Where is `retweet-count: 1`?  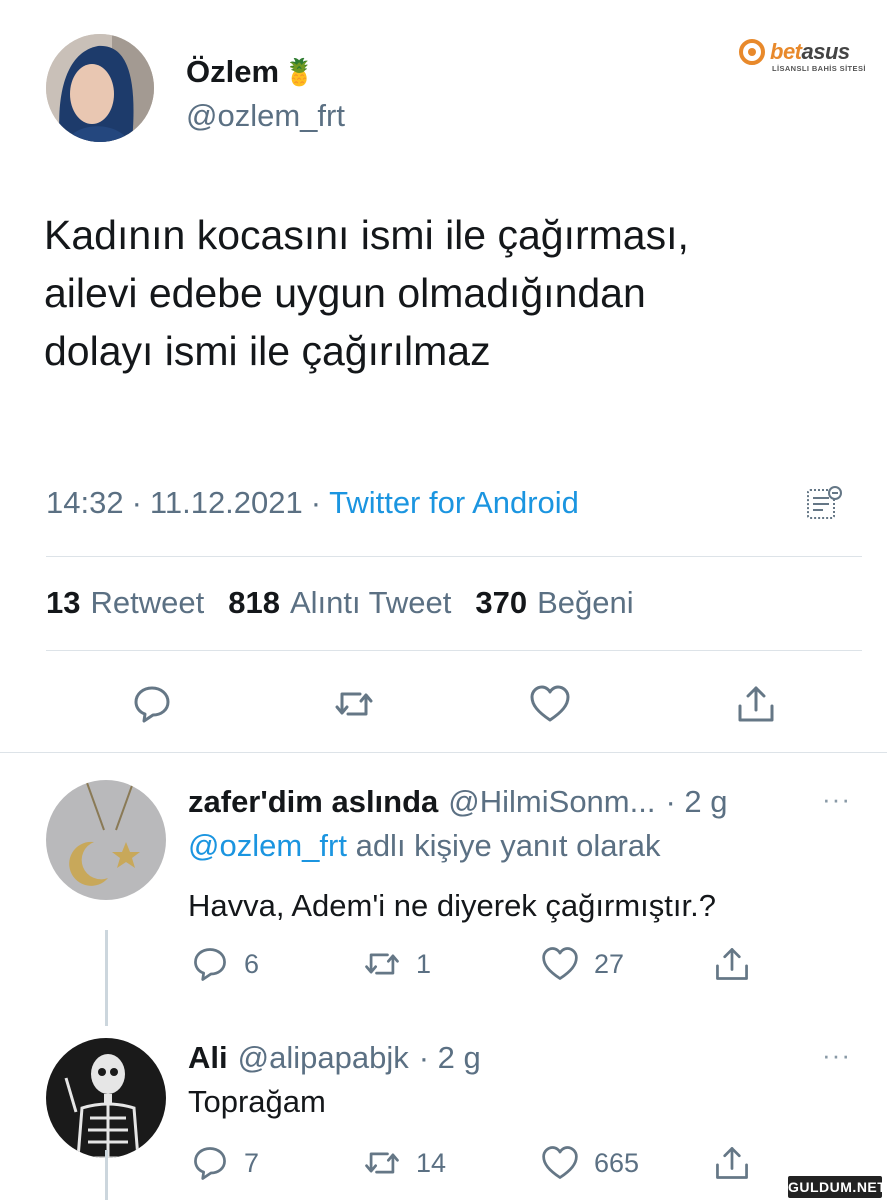 retweet-count: 1 is located at coordinates (424, 963).